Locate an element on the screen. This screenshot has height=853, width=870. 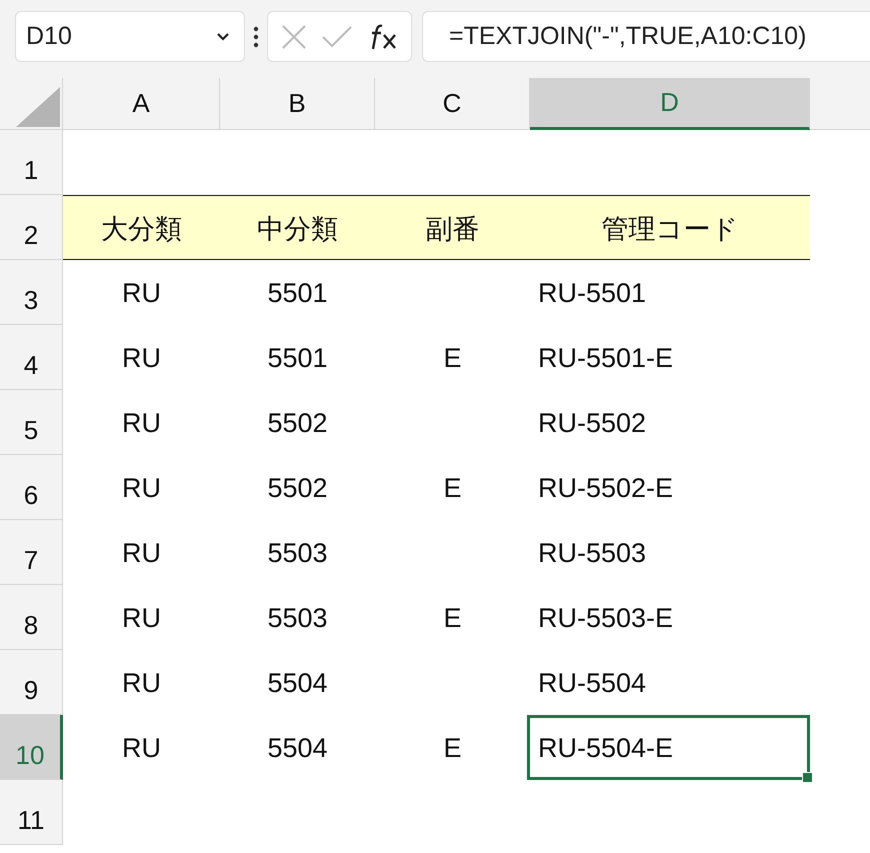
table-cell: RU-5502-E is located at coordinates (670, 487).